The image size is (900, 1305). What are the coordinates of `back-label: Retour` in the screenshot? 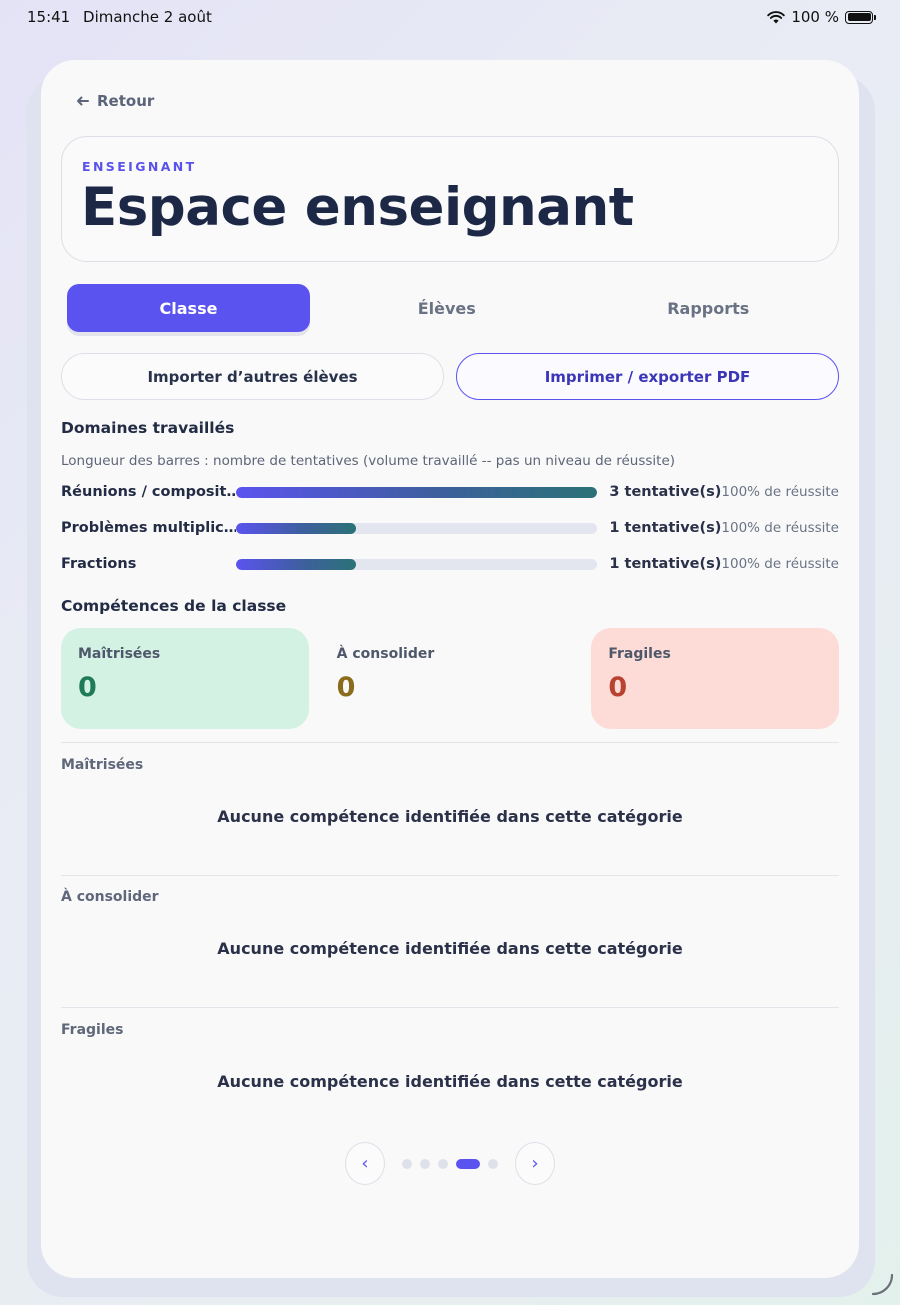 It's located at (126, 101).